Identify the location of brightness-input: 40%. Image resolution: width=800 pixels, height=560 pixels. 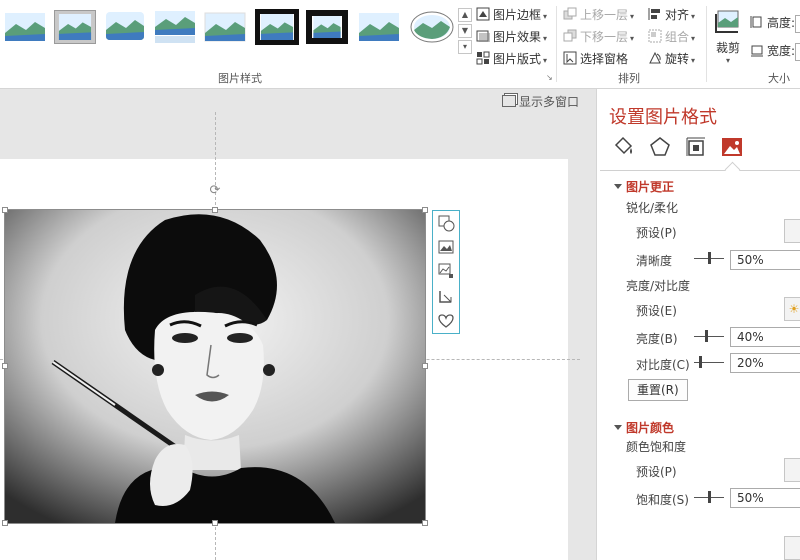
(765, 337).